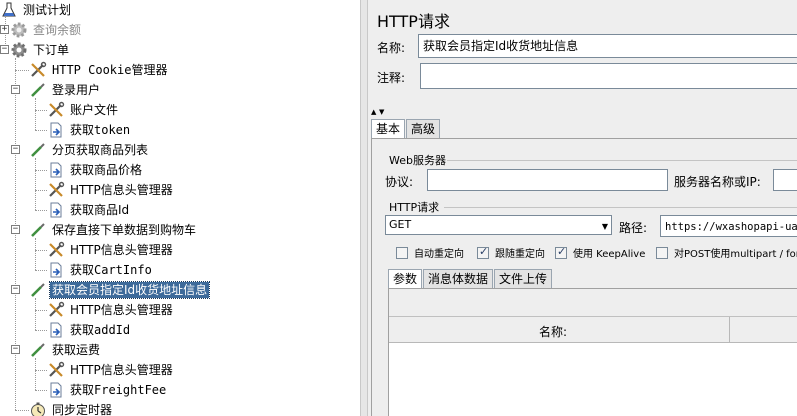 This screenshot has height=416, width=797. Describe the element at coordinates (118, 390) in the screenshot. I see `tree-node-label: 获取FreightFee` at that location.